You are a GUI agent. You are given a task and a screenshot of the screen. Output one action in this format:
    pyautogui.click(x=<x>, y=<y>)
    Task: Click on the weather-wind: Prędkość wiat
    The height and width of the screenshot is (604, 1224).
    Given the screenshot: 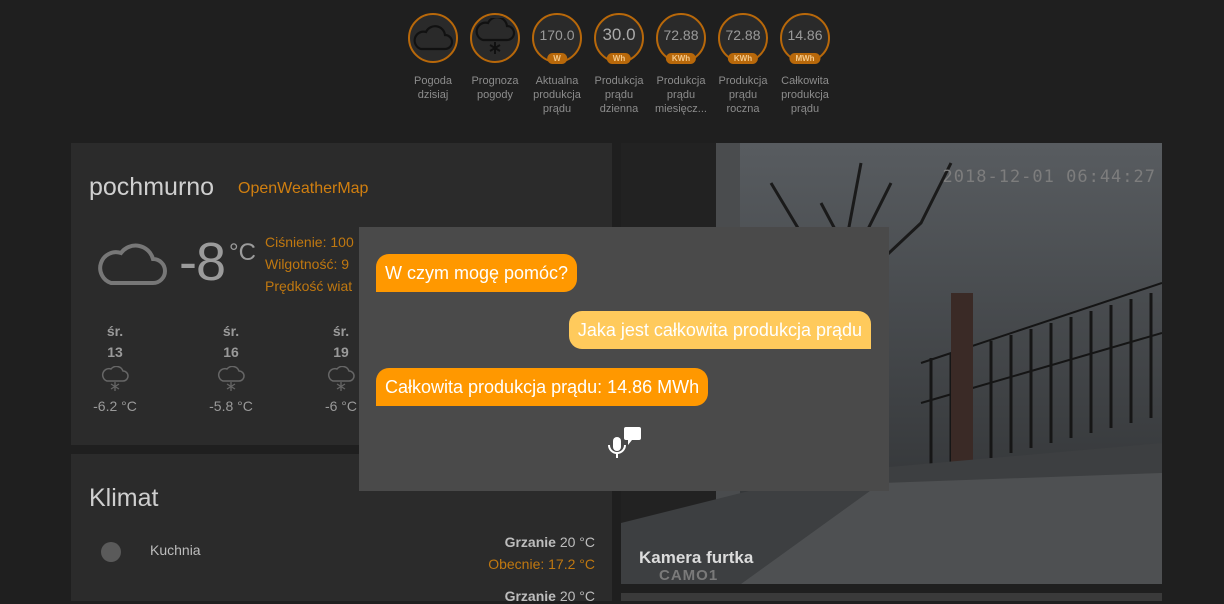 What is the action you would take?
    pyautogui.click(x=309, y=286)
    